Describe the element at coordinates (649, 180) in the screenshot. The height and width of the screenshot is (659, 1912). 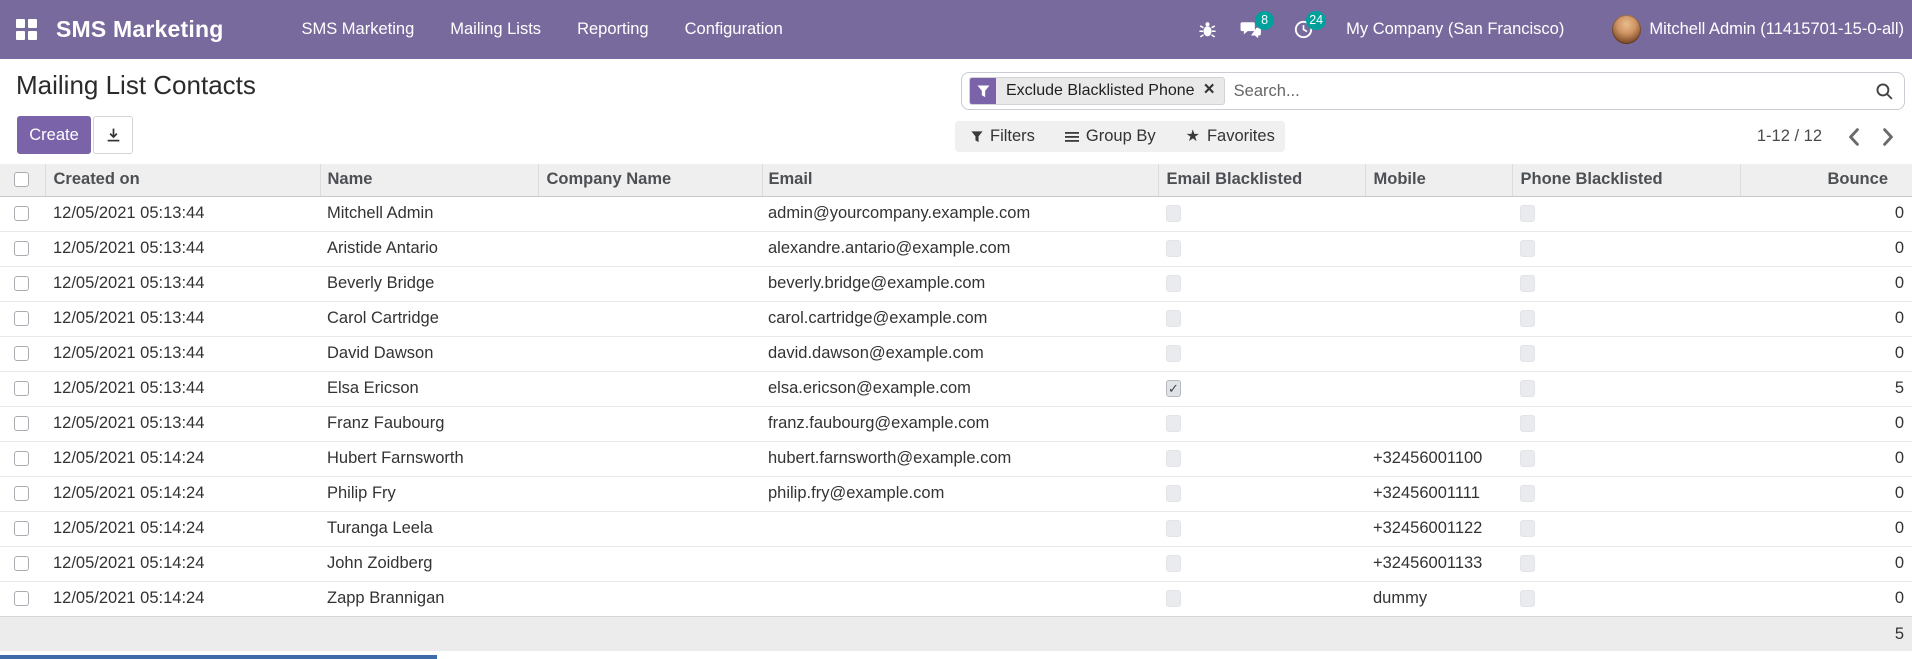
I see `column-header-company-name: Company Name` at that location.